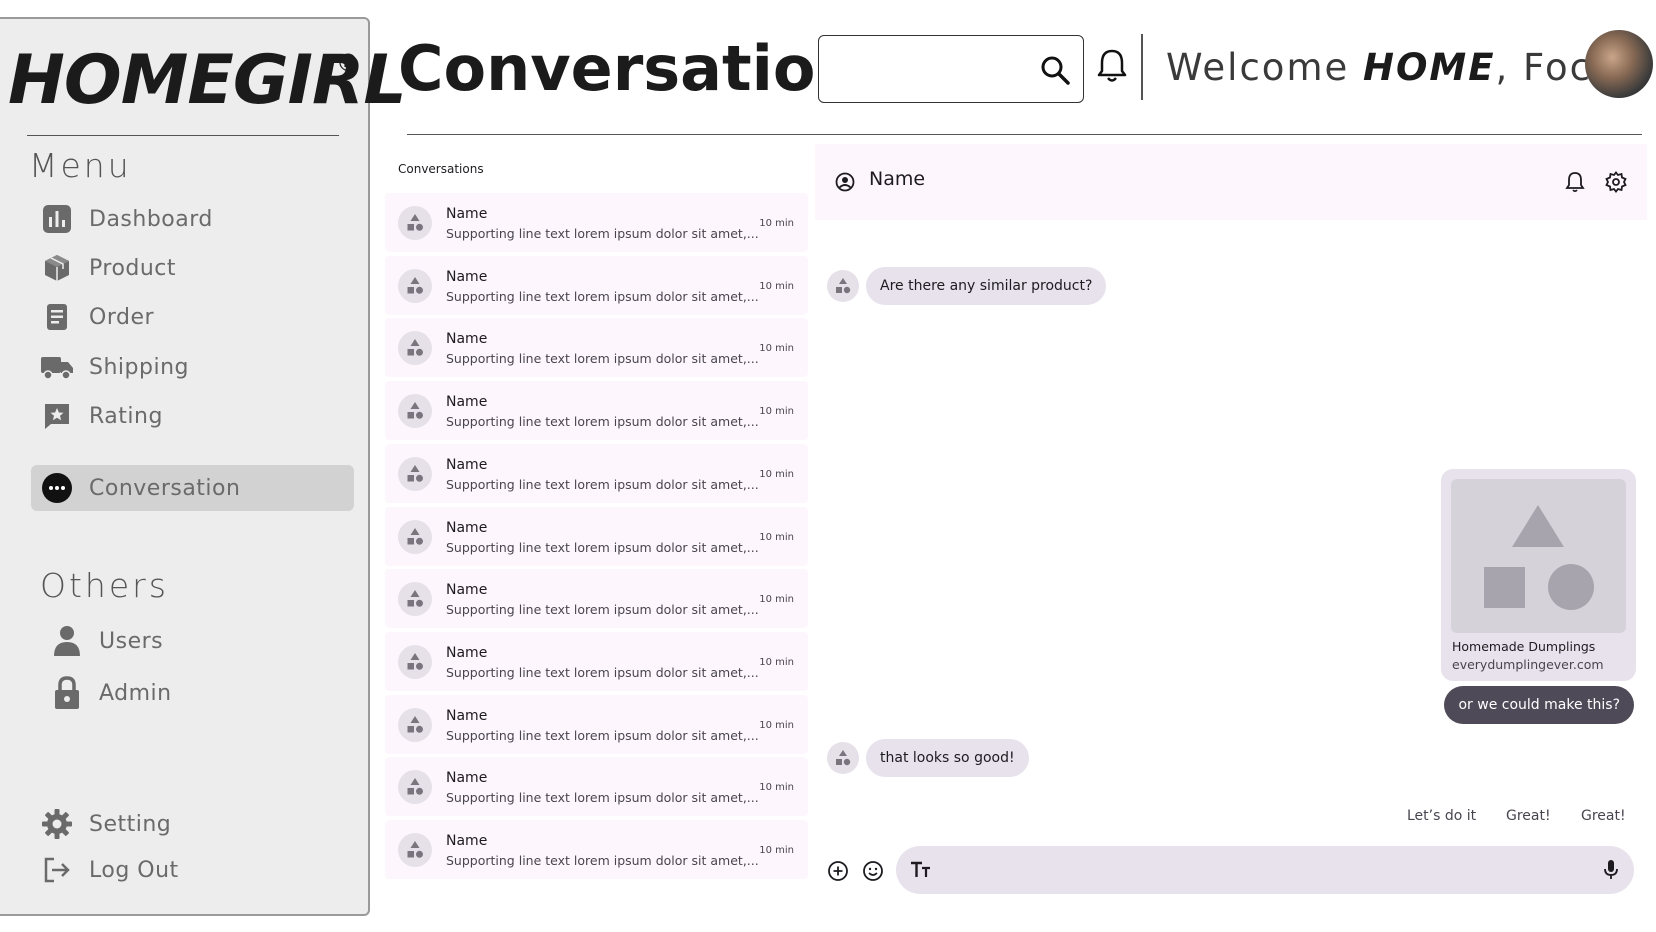 The image size is (1656, 932). What do you see at coordinates (947, 758) in the screenshot?
I see `message-incoming: that looks so good!` at bounding box center [947, 758].